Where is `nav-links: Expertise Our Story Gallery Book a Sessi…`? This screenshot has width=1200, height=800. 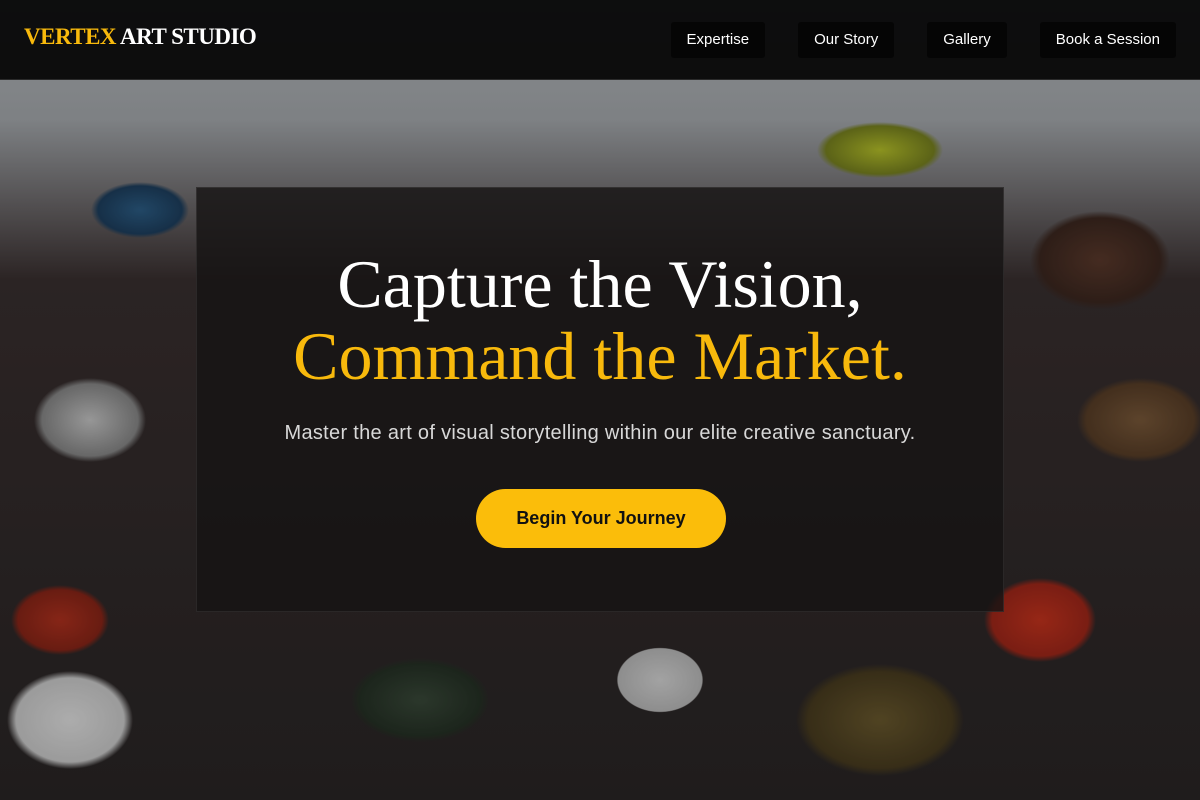
nav-links: Expertise Our Story Gallery Book a Sessi… is located at coordinates (923, 40).